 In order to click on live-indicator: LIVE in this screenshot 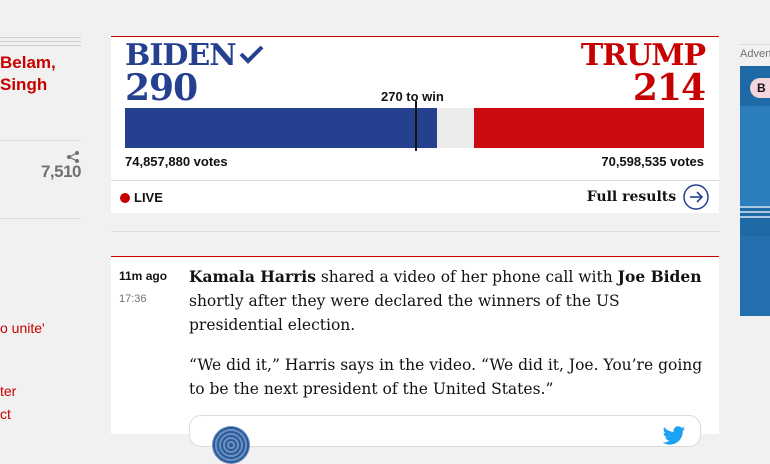, I will do `click(141, 197)`.